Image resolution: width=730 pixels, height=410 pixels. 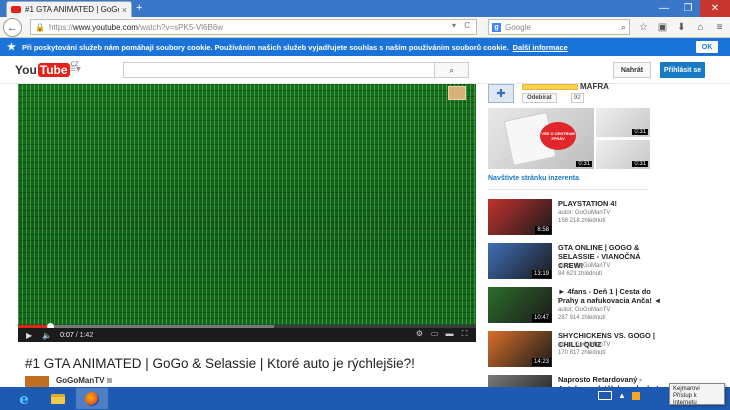 What do you see at coordinates (92, 398) in the screenshot?
I see `firefox-icon` at bounding box center [92, 398].